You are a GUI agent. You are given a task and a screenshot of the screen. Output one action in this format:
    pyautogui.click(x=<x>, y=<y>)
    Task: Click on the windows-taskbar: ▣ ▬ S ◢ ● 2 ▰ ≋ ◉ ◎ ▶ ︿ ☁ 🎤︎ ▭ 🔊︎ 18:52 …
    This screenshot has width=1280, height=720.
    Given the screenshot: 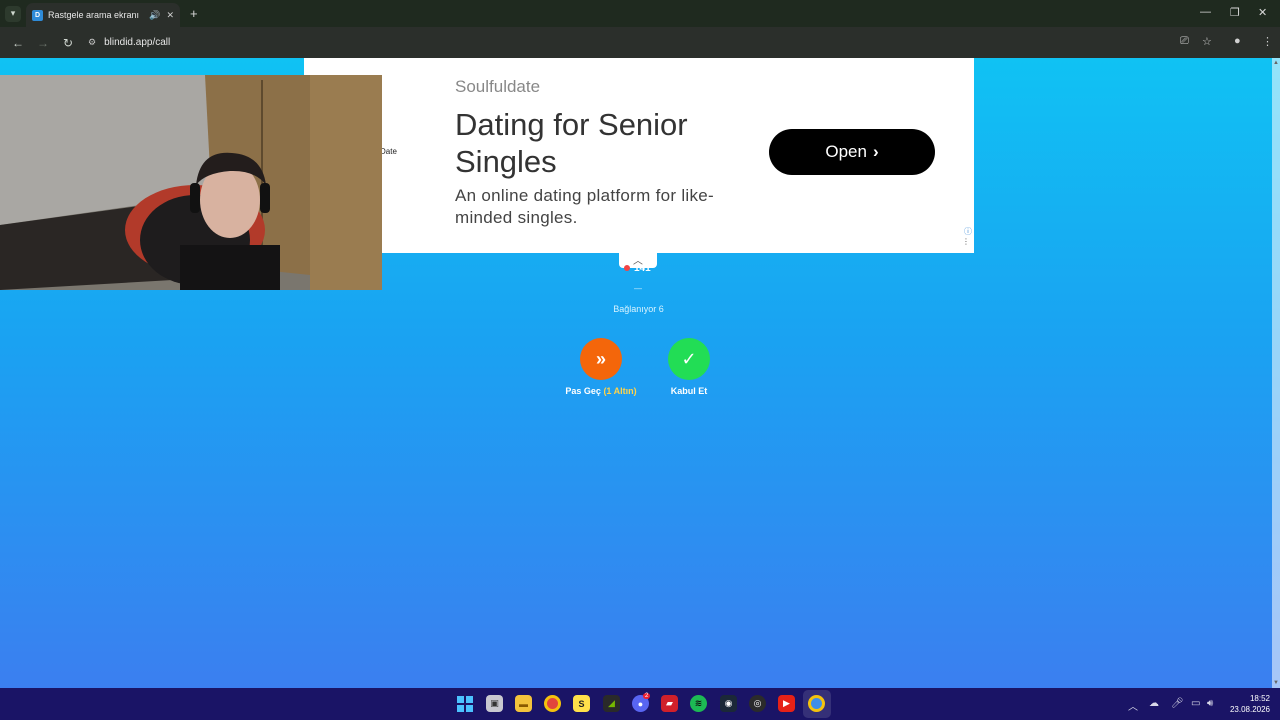 What is the action you would take?
    pyautogui.click(x=640, y=704)
    